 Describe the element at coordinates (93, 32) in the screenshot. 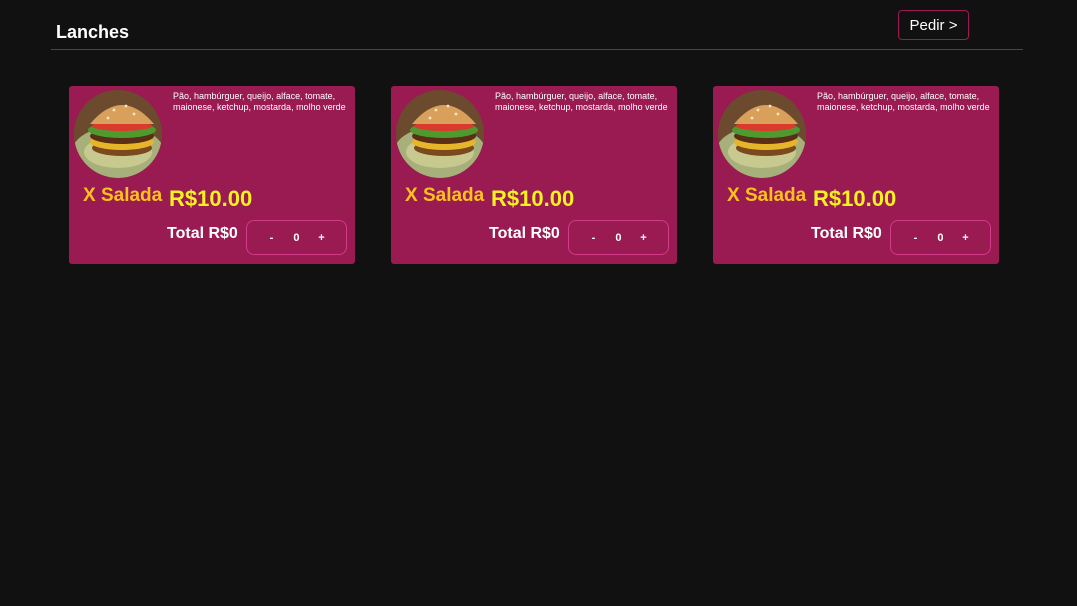

I see `page-title: Lanches` at that location.